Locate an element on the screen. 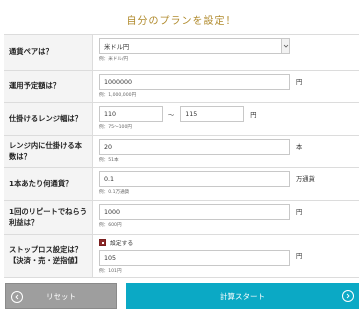 Image resolution: width=363 pixels, height=318 pixels. pair-select-value: 米ドル円 is located at coordinates (117, 47).